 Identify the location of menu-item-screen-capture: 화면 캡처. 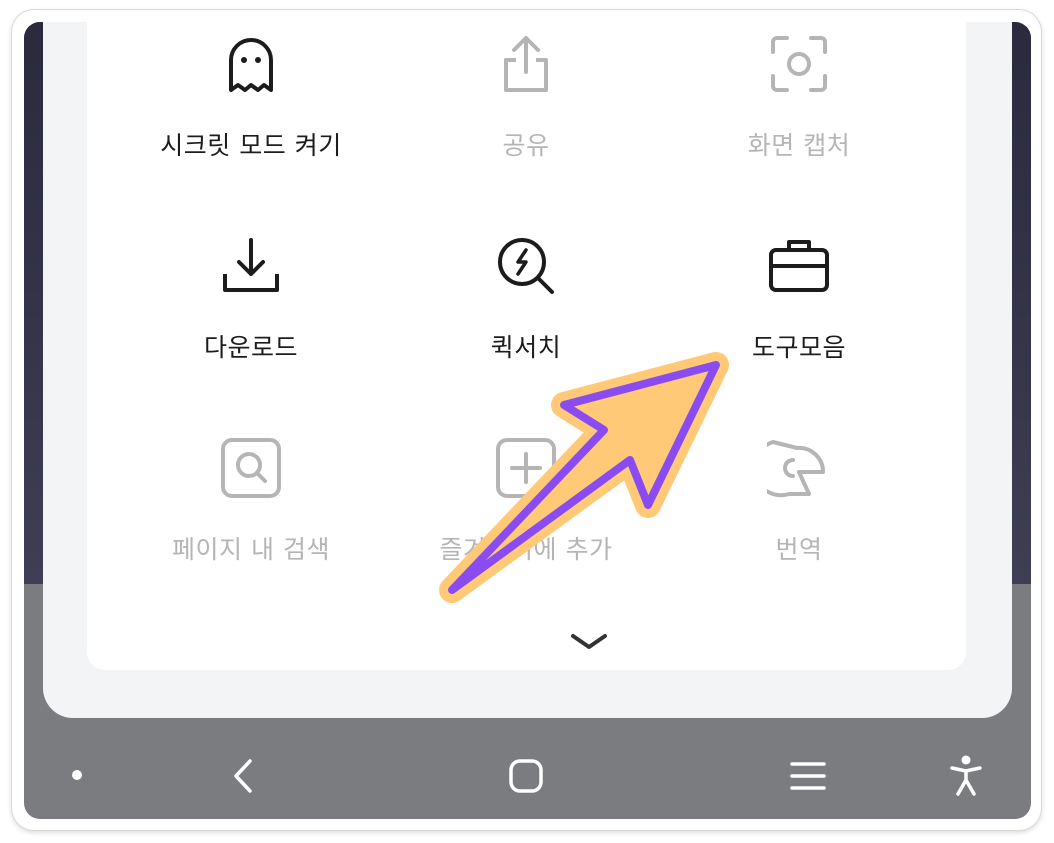
(799, 97).